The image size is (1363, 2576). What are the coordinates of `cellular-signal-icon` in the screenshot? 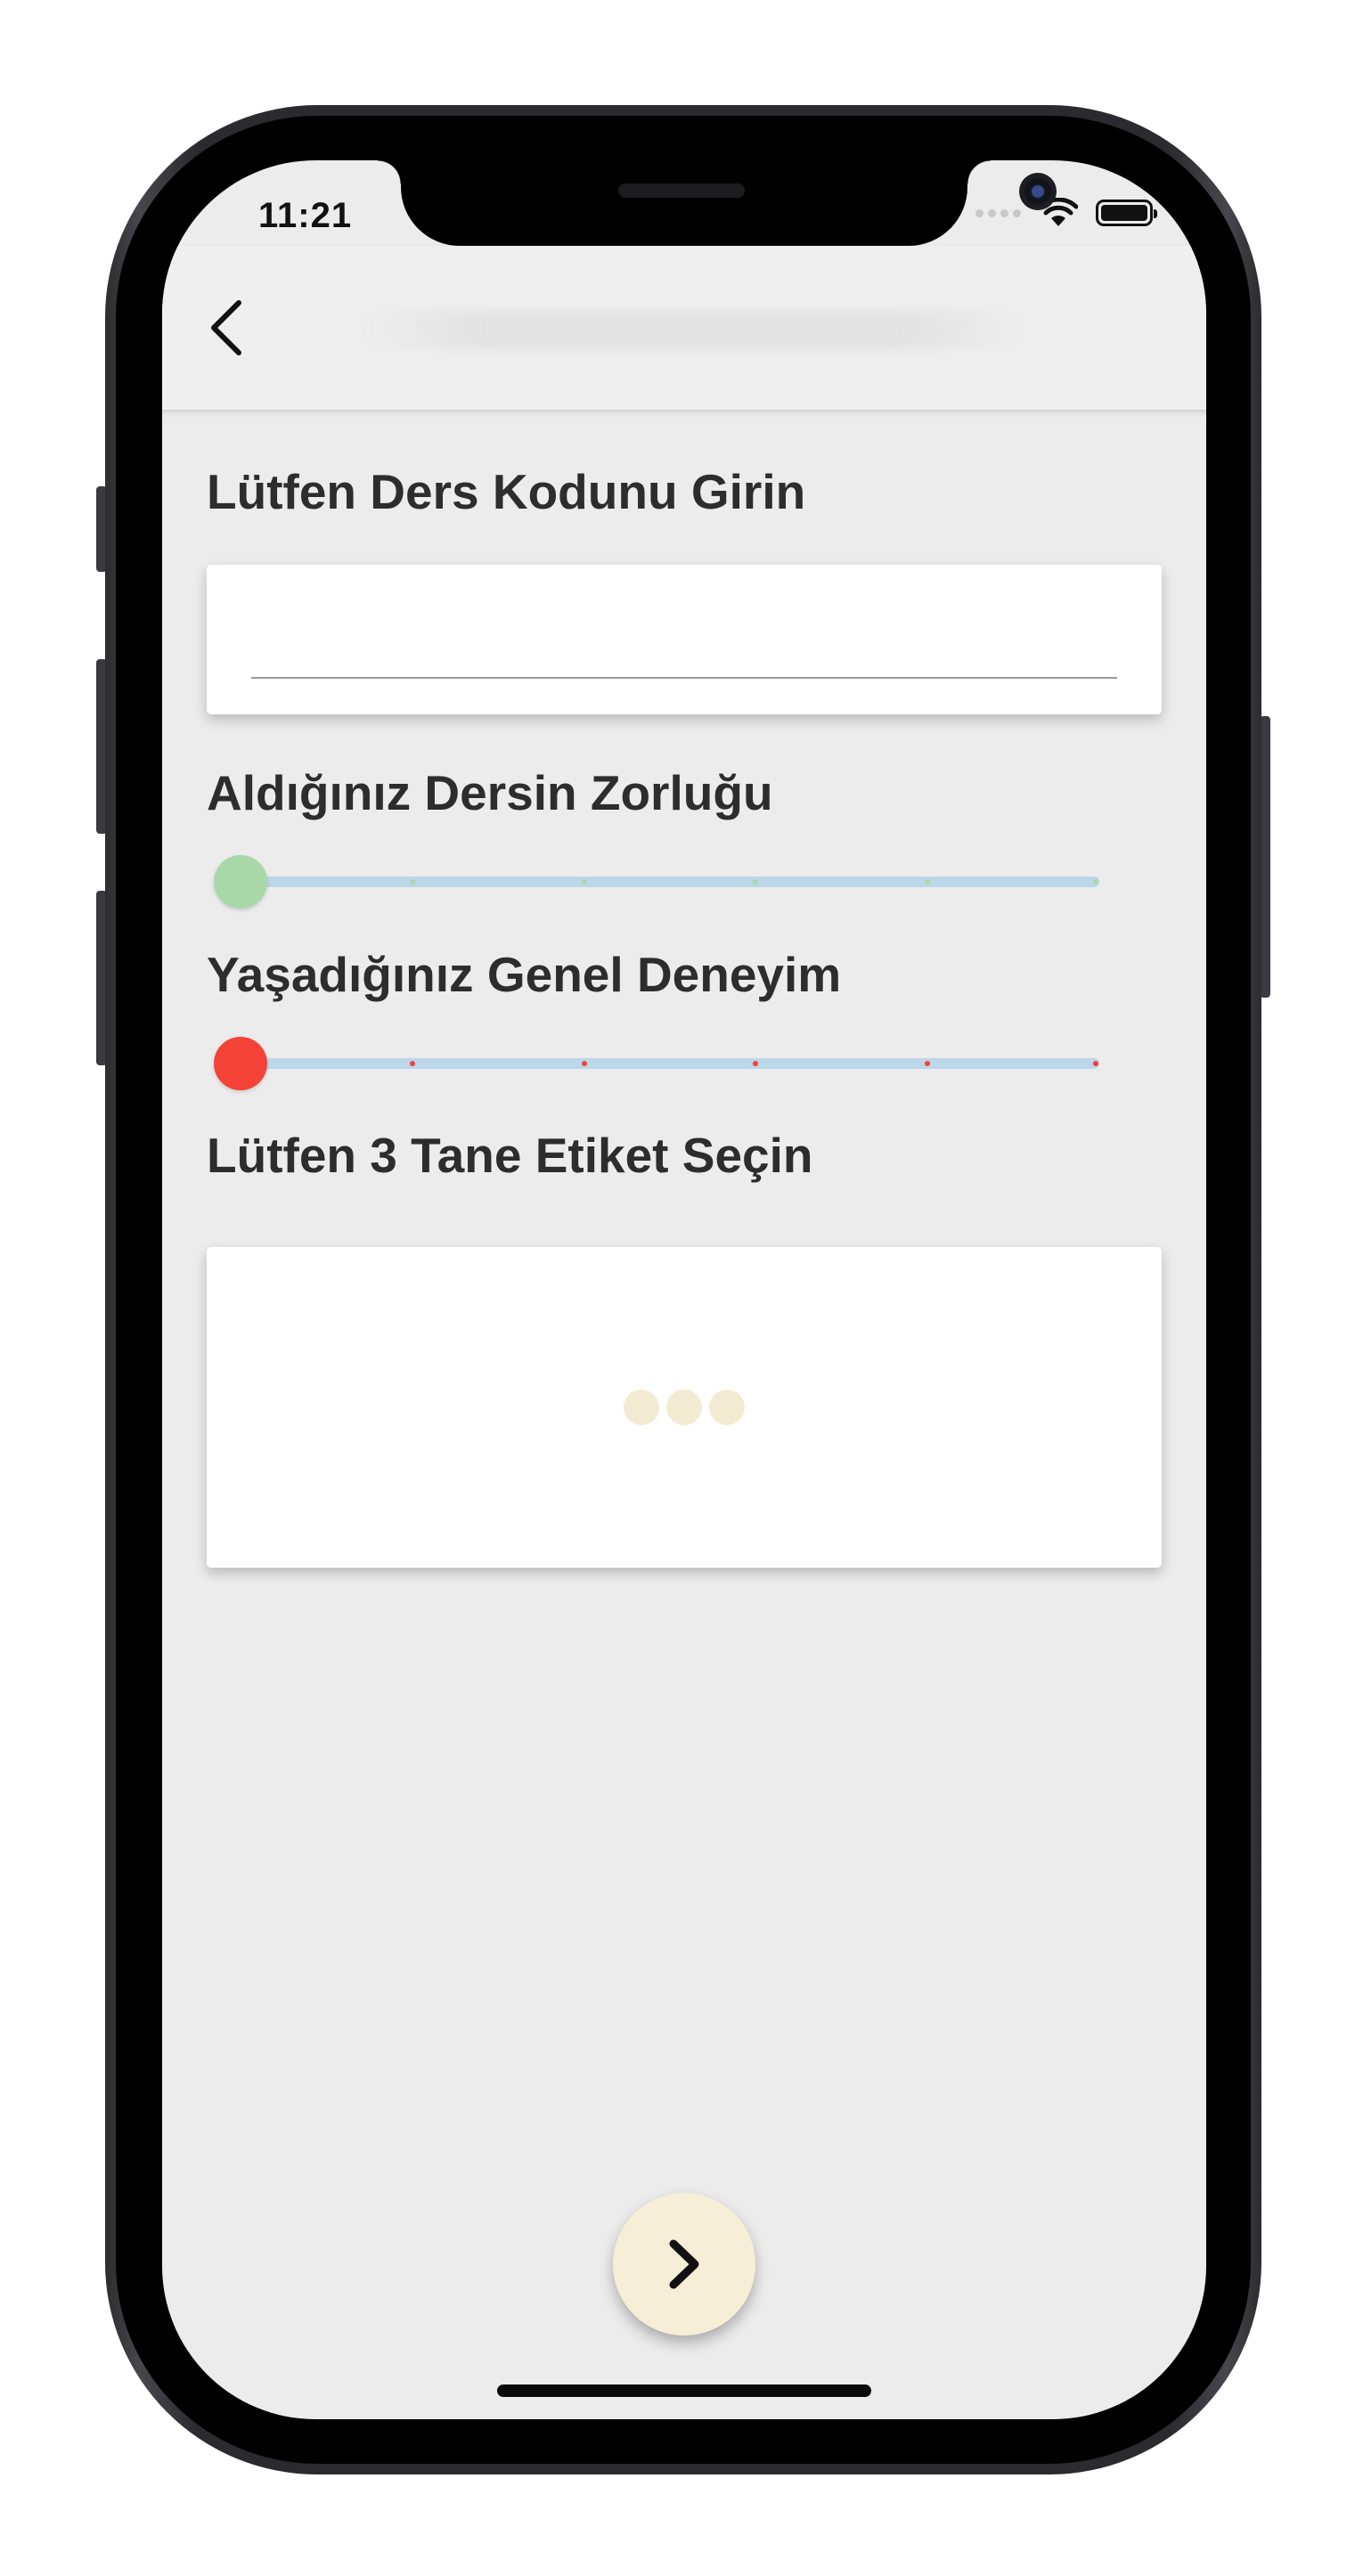 It's located at (998, 213).